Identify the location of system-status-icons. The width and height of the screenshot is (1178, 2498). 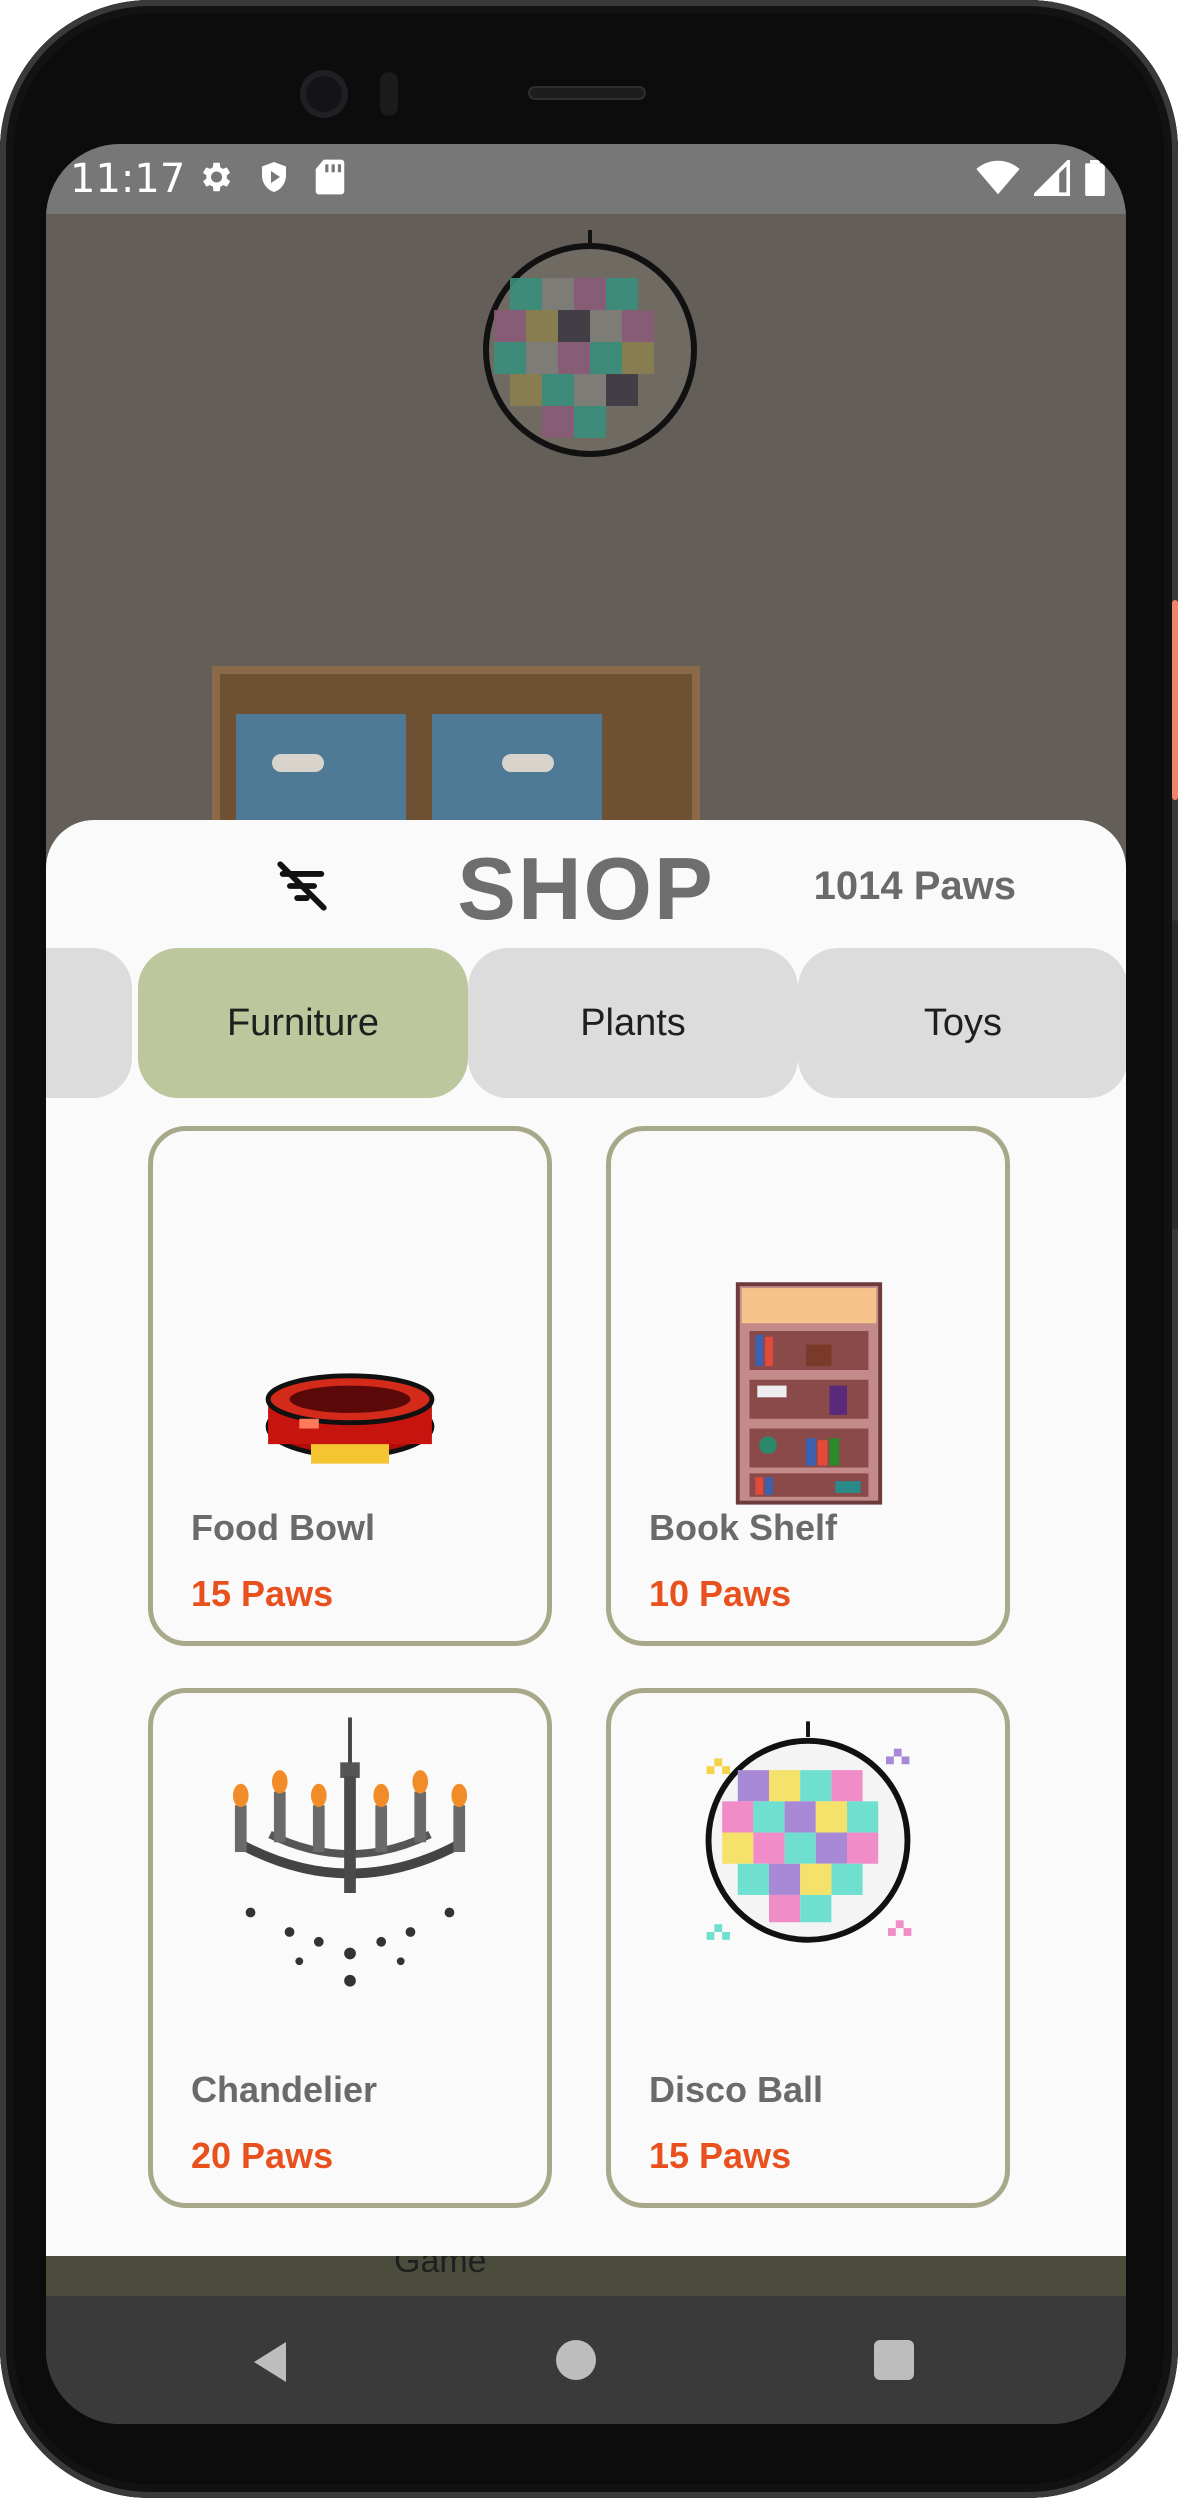
(1041, 179).